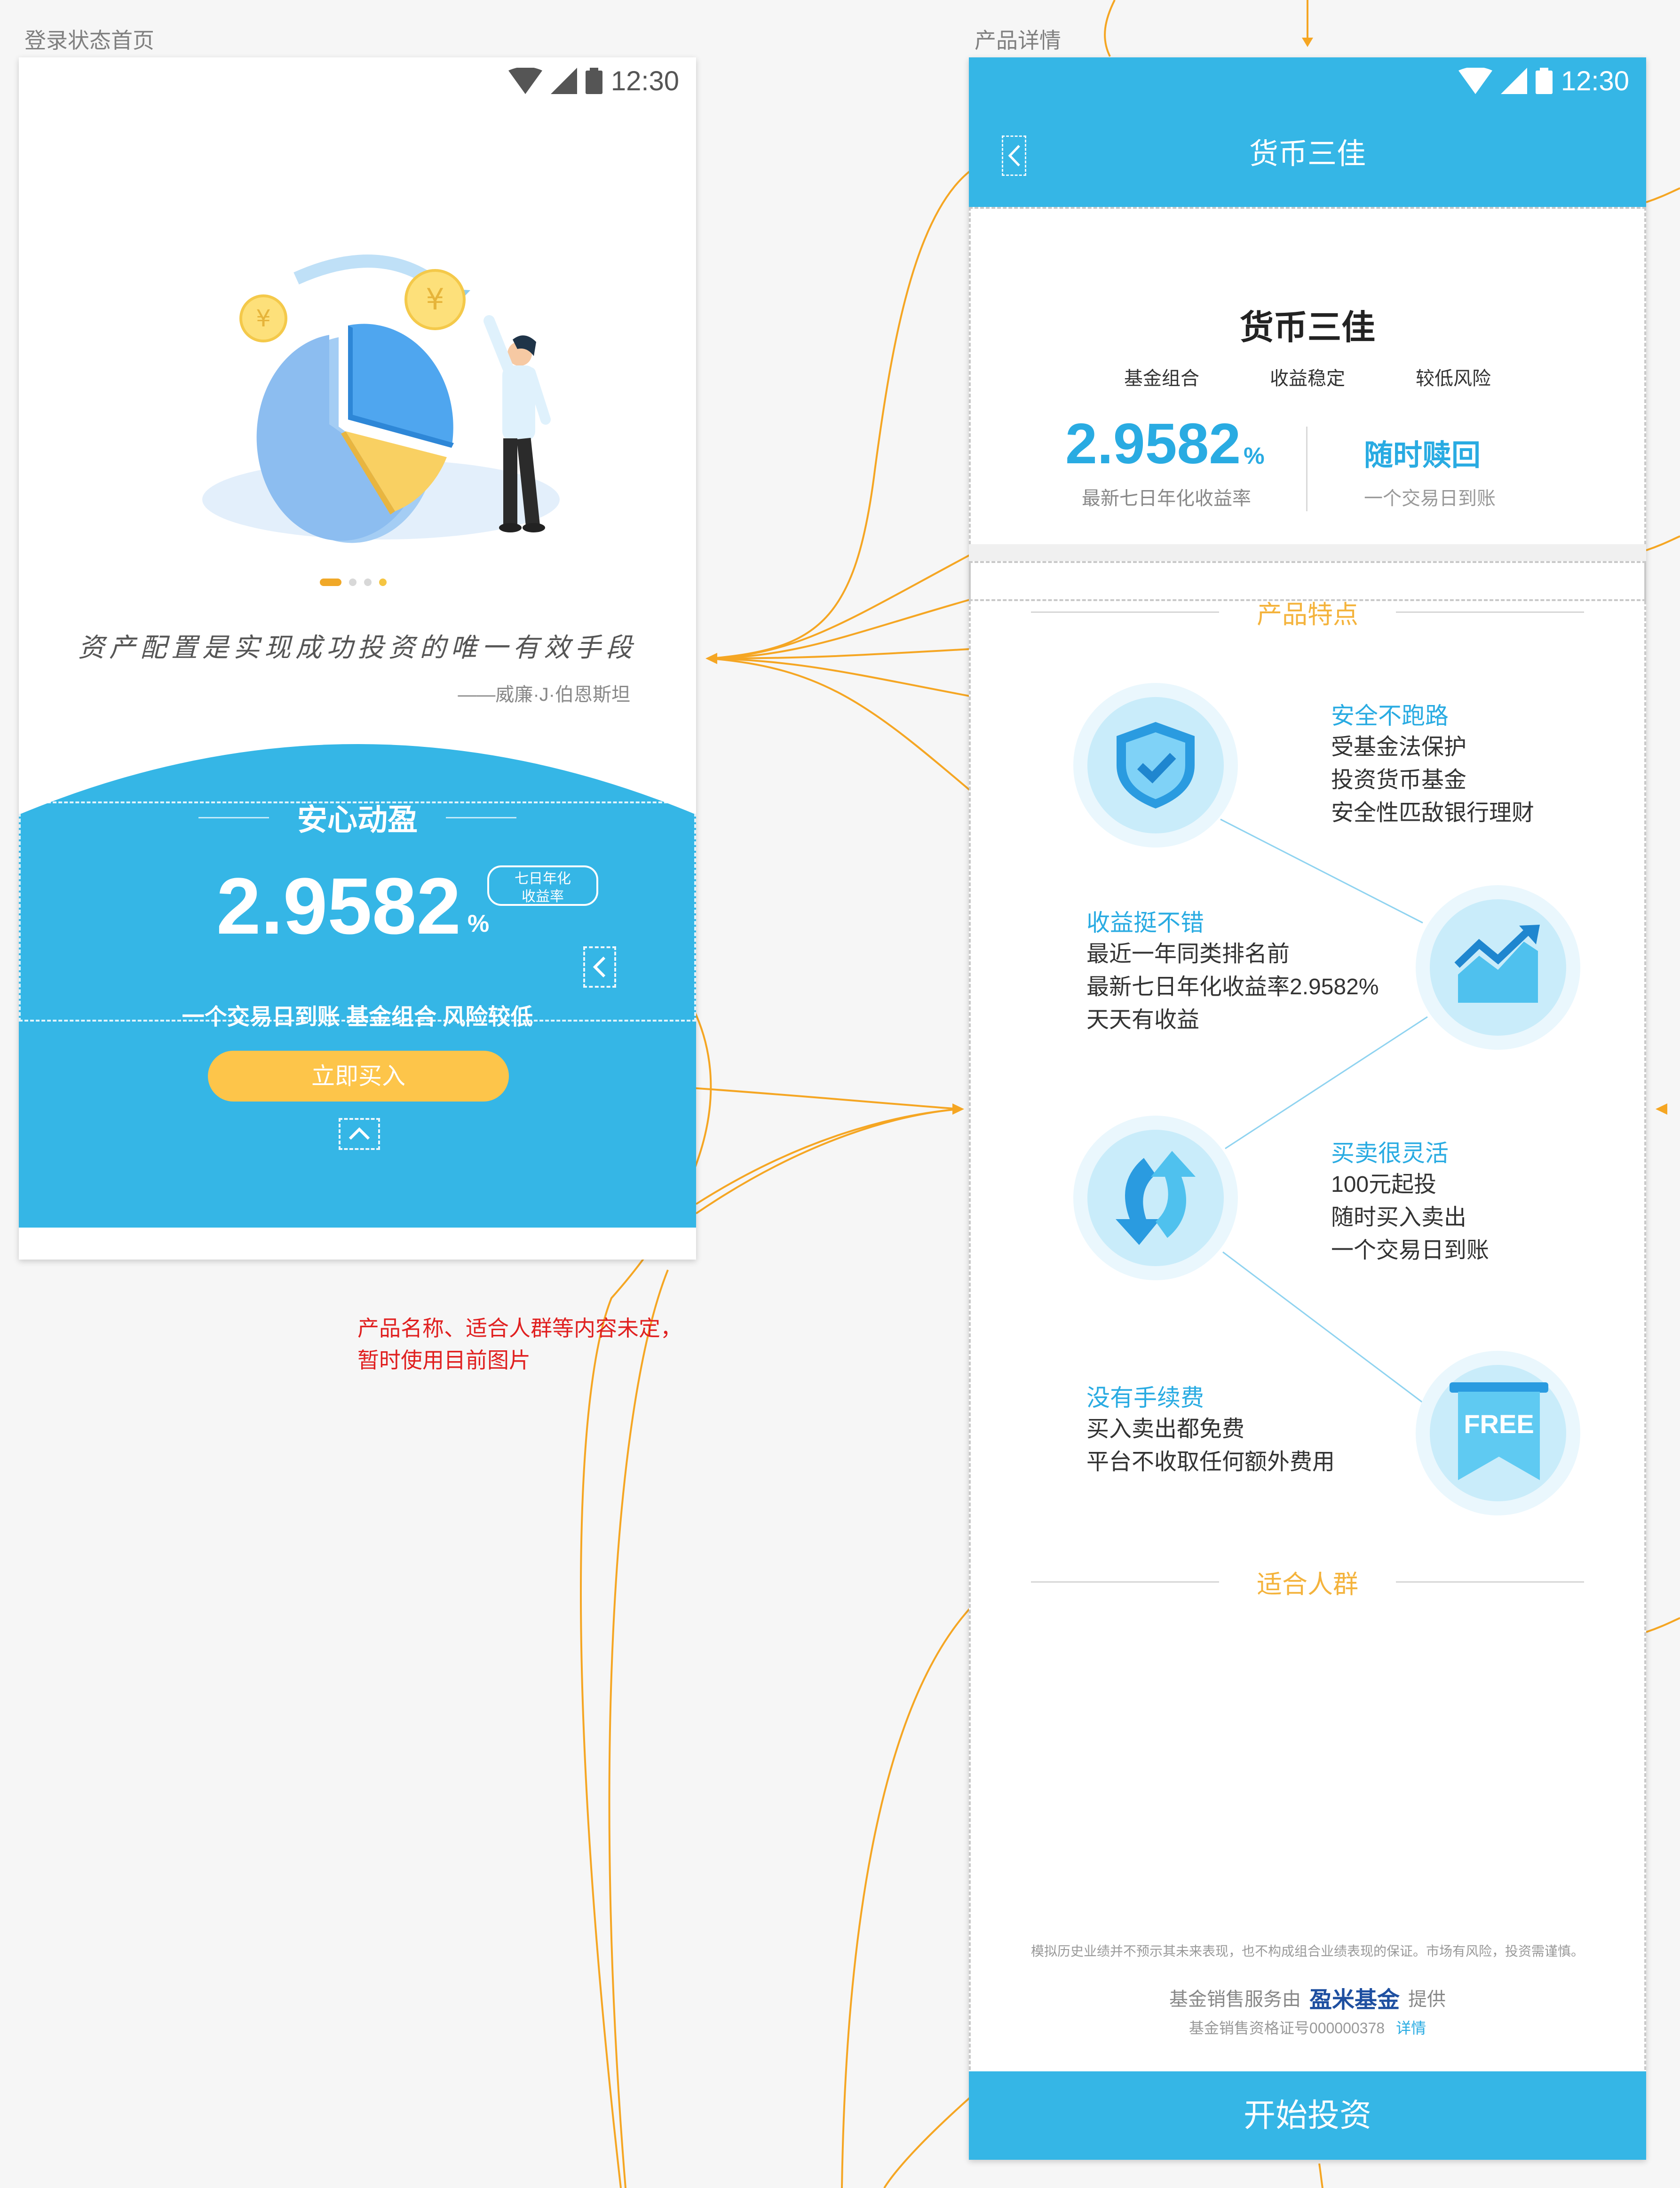  I want to click on feature-line: 平台不收取任何额外费用, so click(1210, 1462).